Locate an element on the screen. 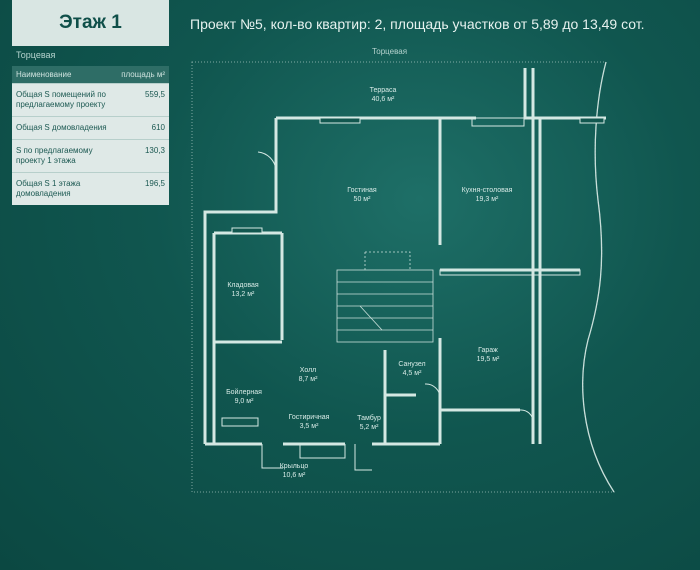 This screenshot has width=700, height=570. room-hall-area: 8,7 м² is located at coordinates (308, 379).